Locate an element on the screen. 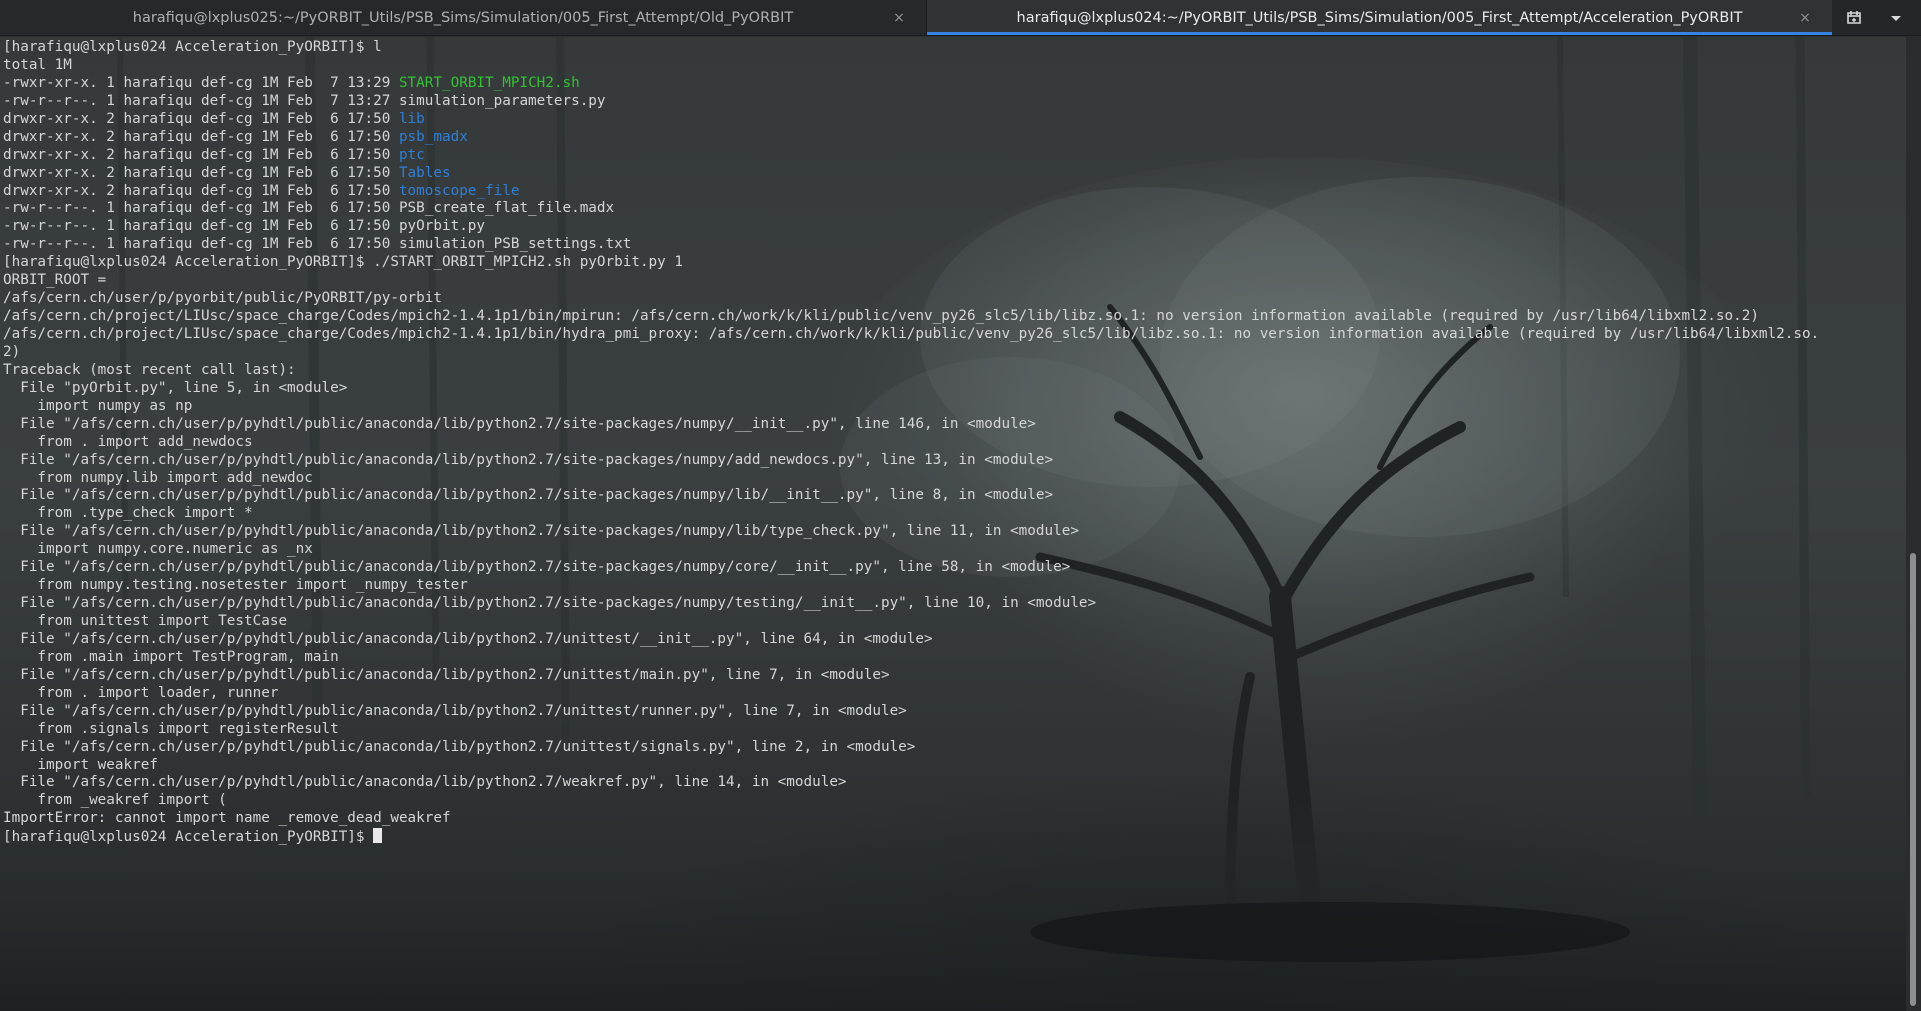 Image resolution: width=1921 pixels, height=1011 pixels. new-tab-button is located at coordinates (1854, 18).